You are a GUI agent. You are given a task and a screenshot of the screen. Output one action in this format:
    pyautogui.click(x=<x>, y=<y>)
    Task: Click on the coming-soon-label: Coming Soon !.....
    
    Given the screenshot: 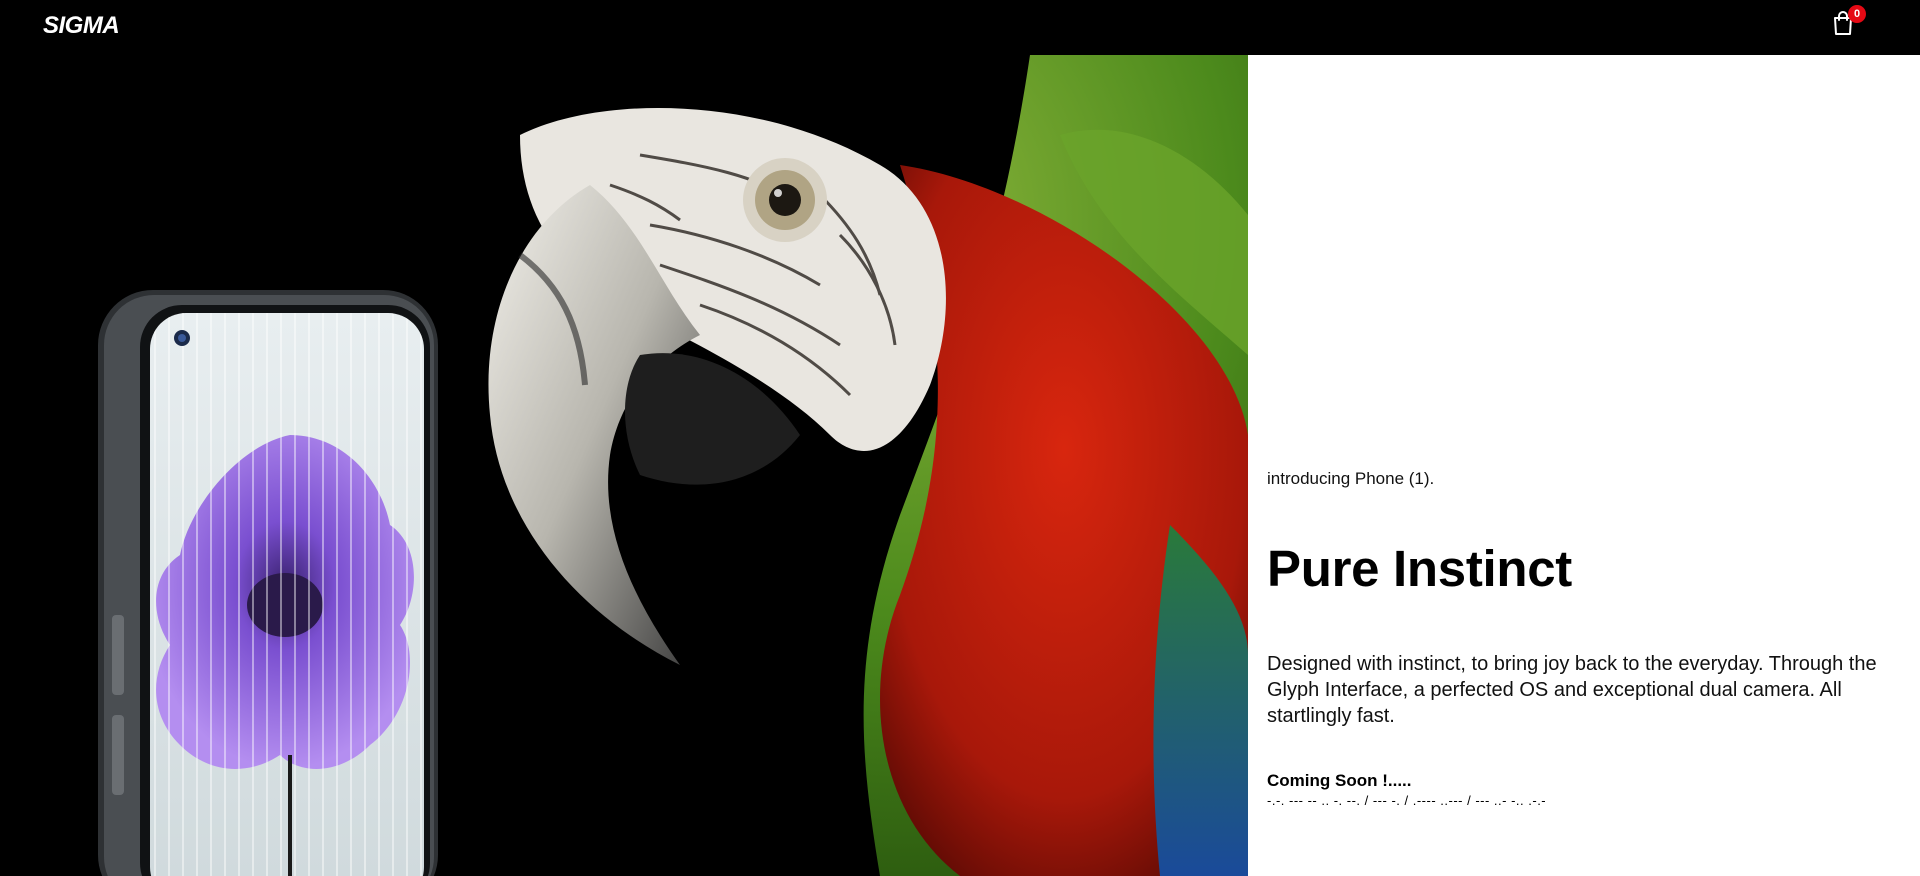 What is the action you would take?
    pyautogui.click(x=1339, y=780)
    